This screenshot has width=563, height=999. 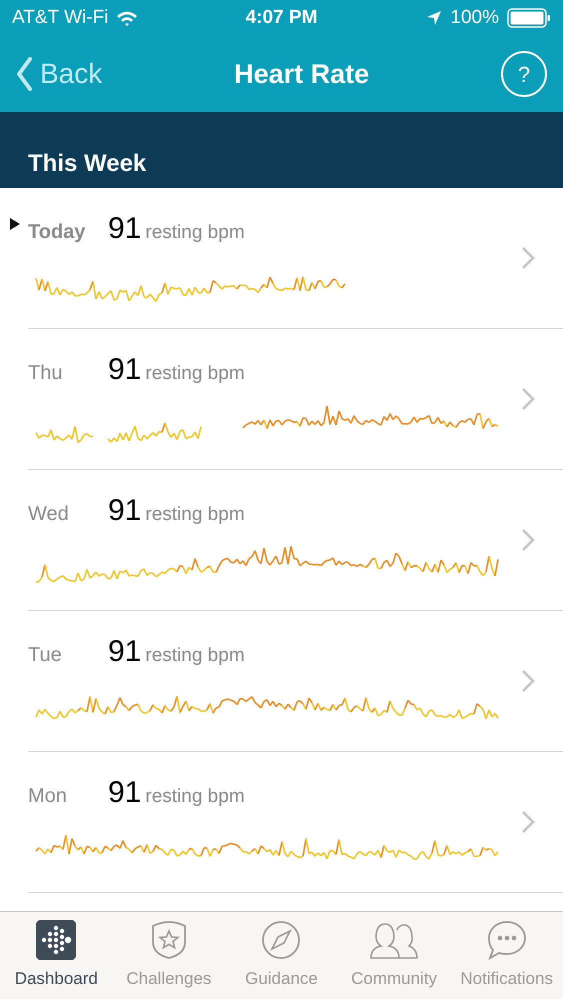 What do you see at coordinates (474, 18) in the screenshot?
I see `battery-percent: 100%` at bounding box center [474, 18].